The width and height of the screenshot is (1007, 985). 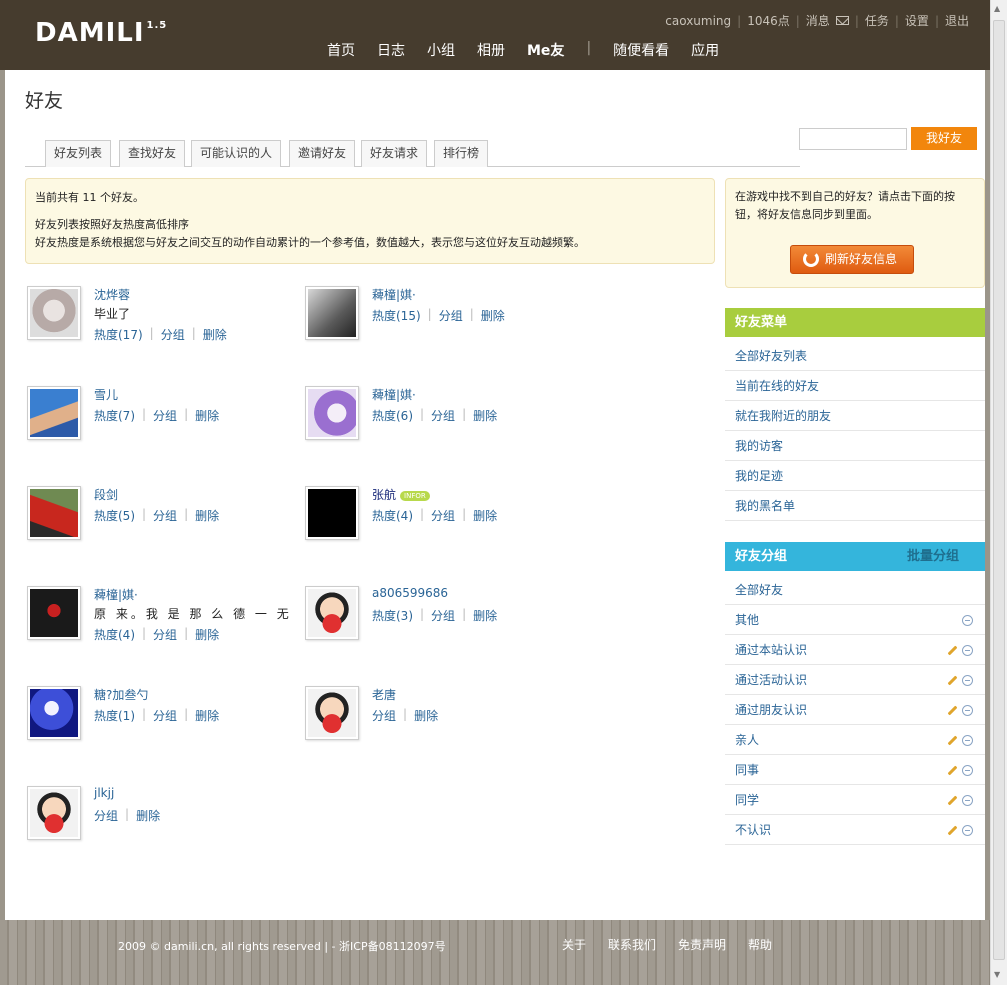 I want to click on footer-help: 帮助, so click(x=760, y=944).